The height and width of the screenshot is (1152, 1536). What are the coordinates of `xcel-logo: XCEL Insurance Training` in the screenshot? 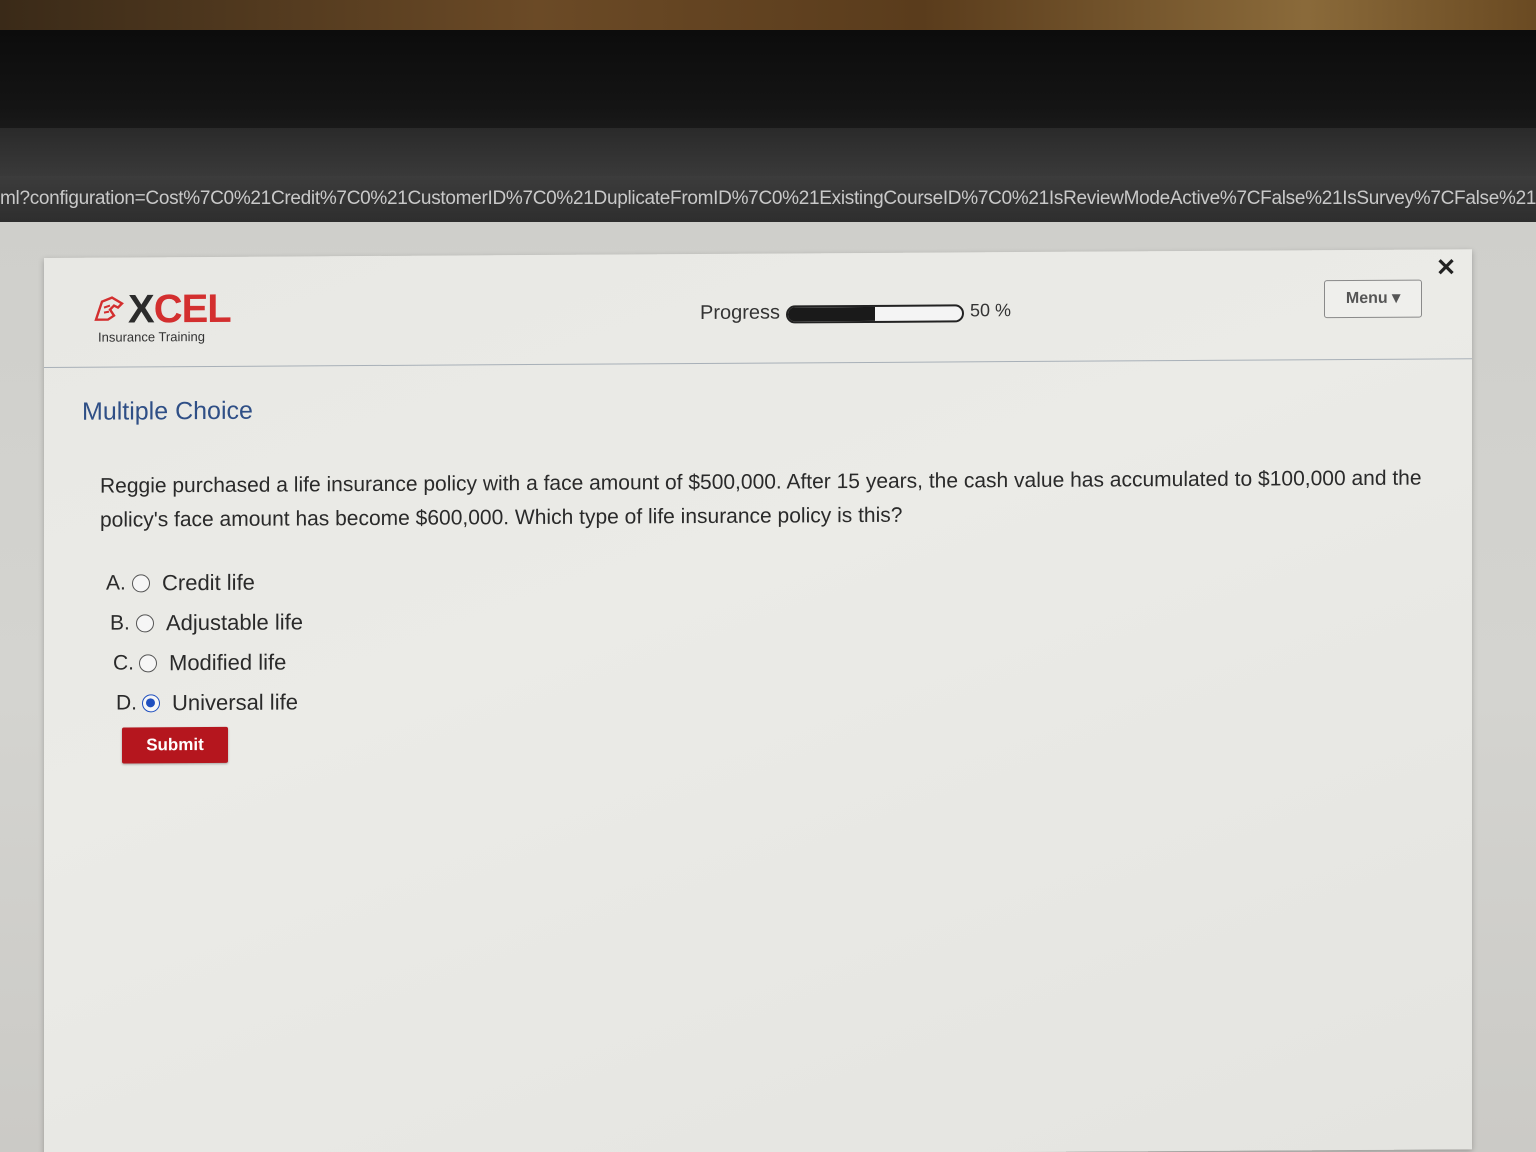 It's located at (172, 317).